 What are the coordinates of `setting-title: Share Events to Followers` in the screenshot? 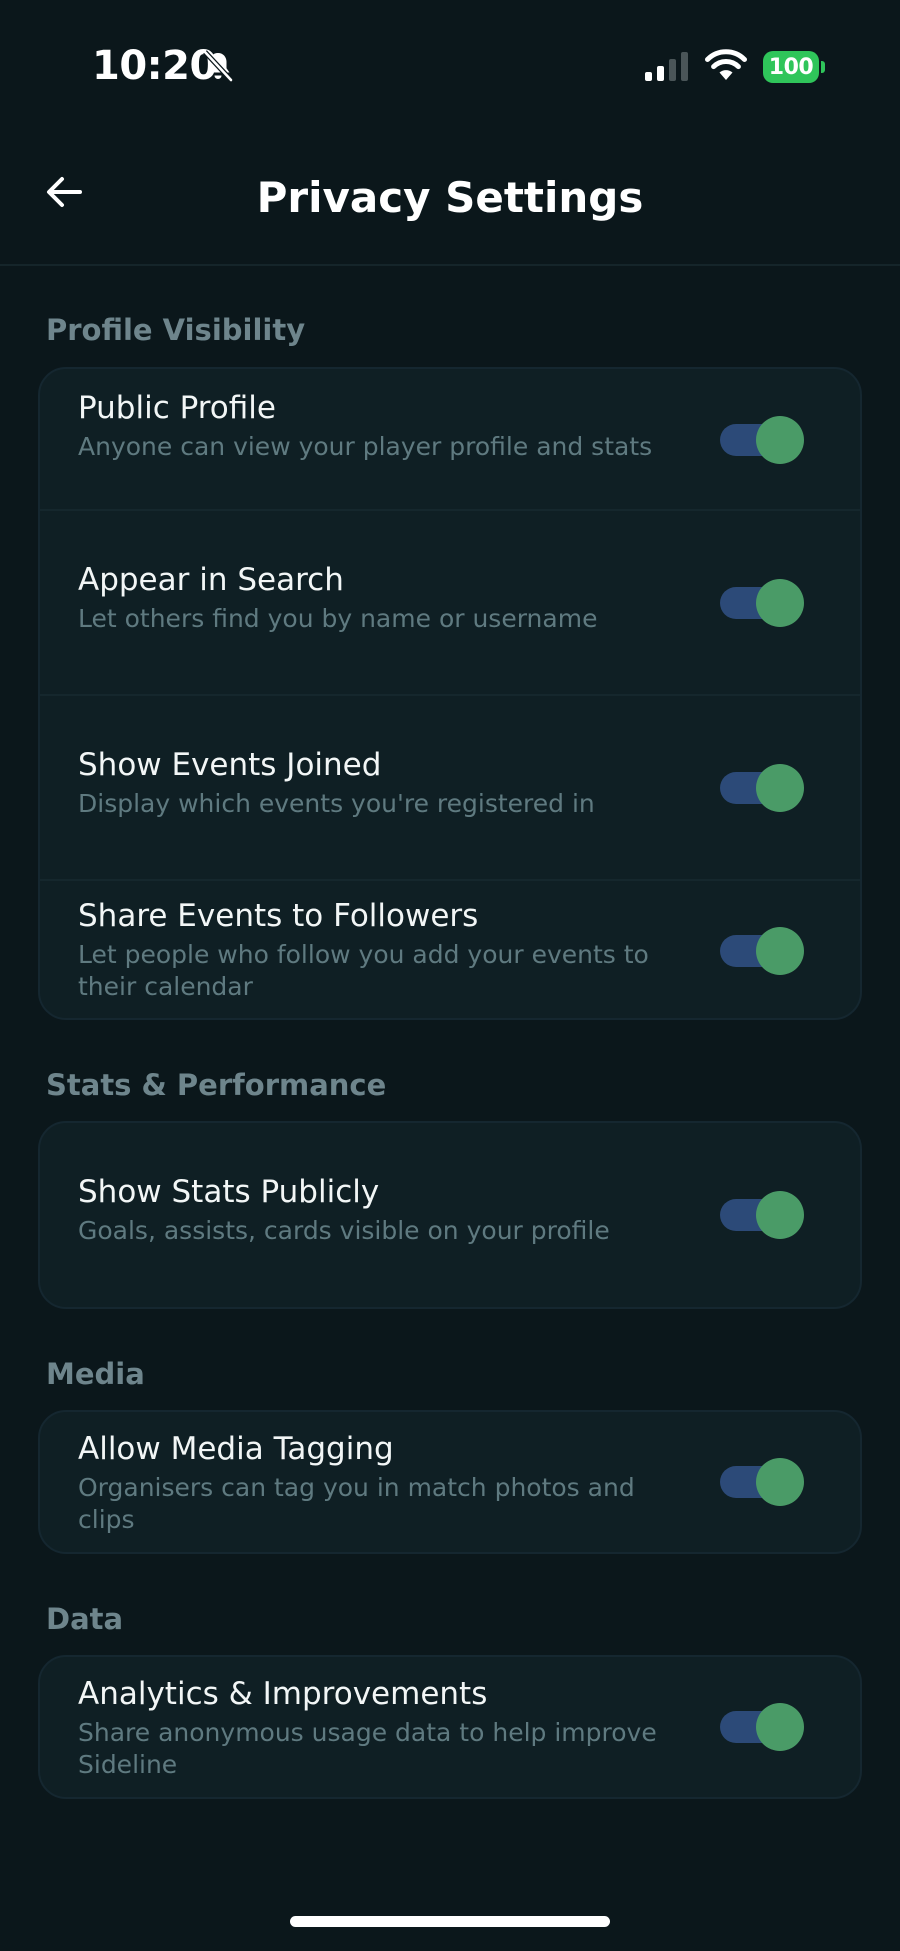 It's located at (278, 916).